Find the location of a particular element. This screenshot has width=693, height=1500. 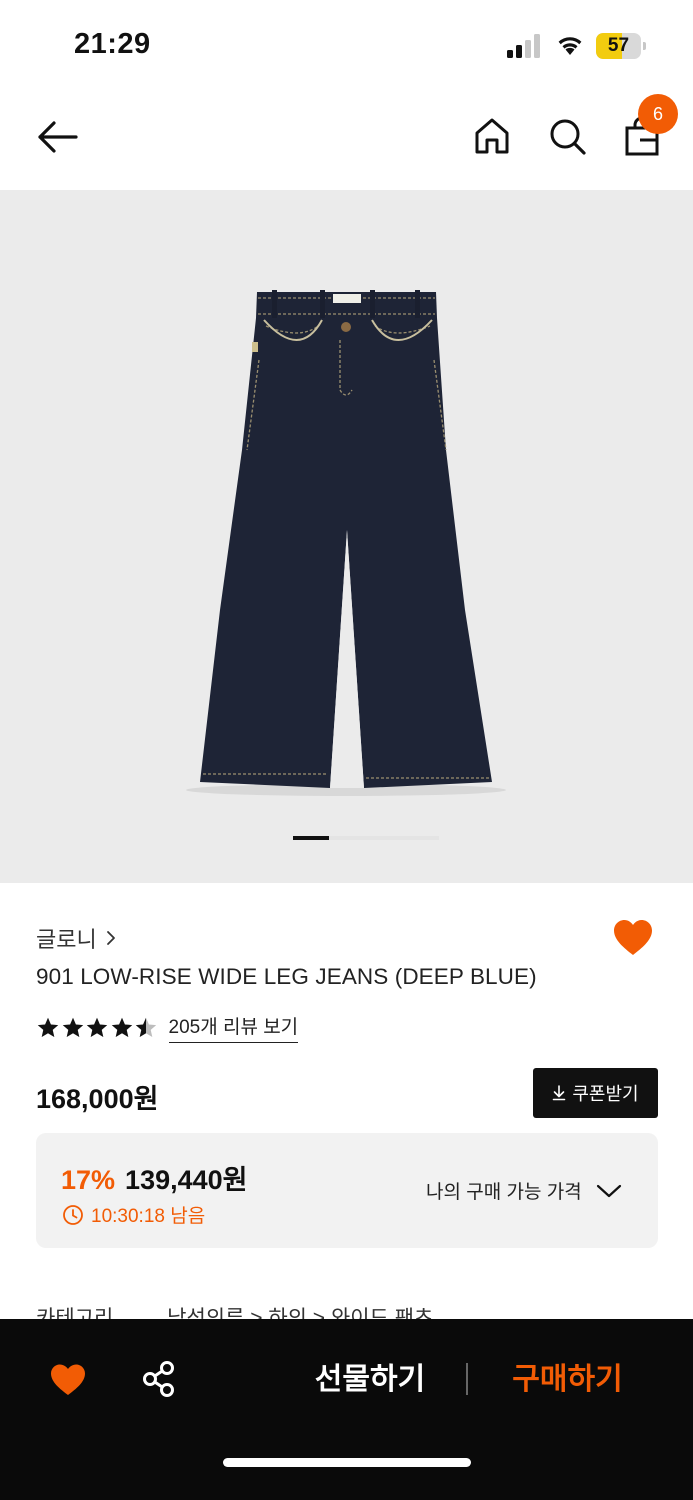

battery-icon: 57 is located at coordinates (621, 46).